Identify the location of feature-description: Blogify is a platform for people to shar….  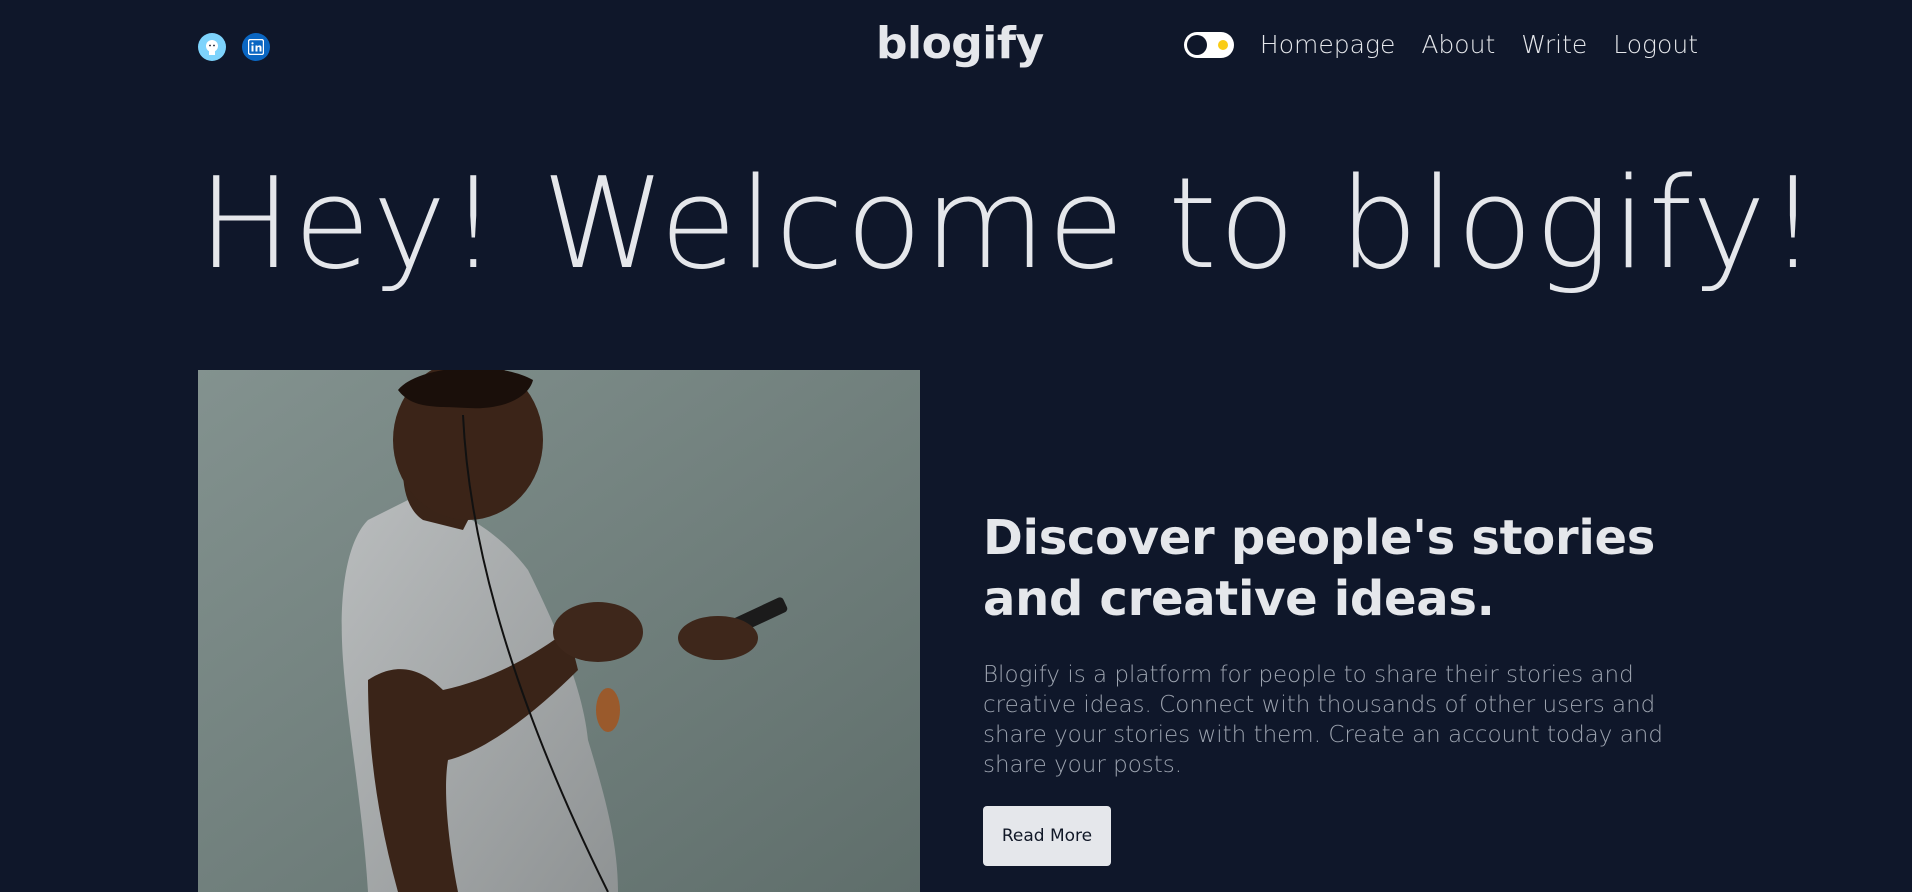
(1323, 720).